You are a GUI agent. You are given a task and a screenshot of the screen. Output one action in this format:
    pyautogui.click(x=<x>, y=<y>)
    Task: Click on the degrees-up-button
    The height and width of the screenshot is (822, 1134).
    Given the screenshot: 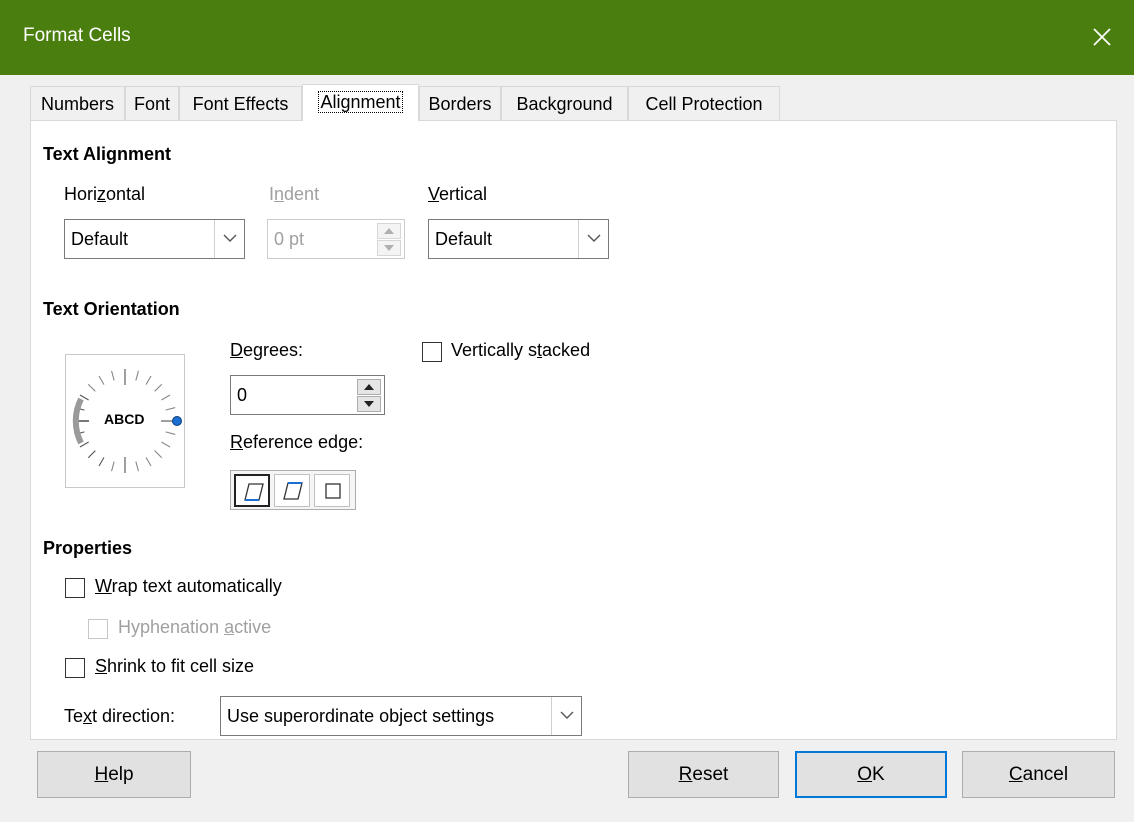 What is the action you would take?
    pyautogui.click(x=369, y=387)
    